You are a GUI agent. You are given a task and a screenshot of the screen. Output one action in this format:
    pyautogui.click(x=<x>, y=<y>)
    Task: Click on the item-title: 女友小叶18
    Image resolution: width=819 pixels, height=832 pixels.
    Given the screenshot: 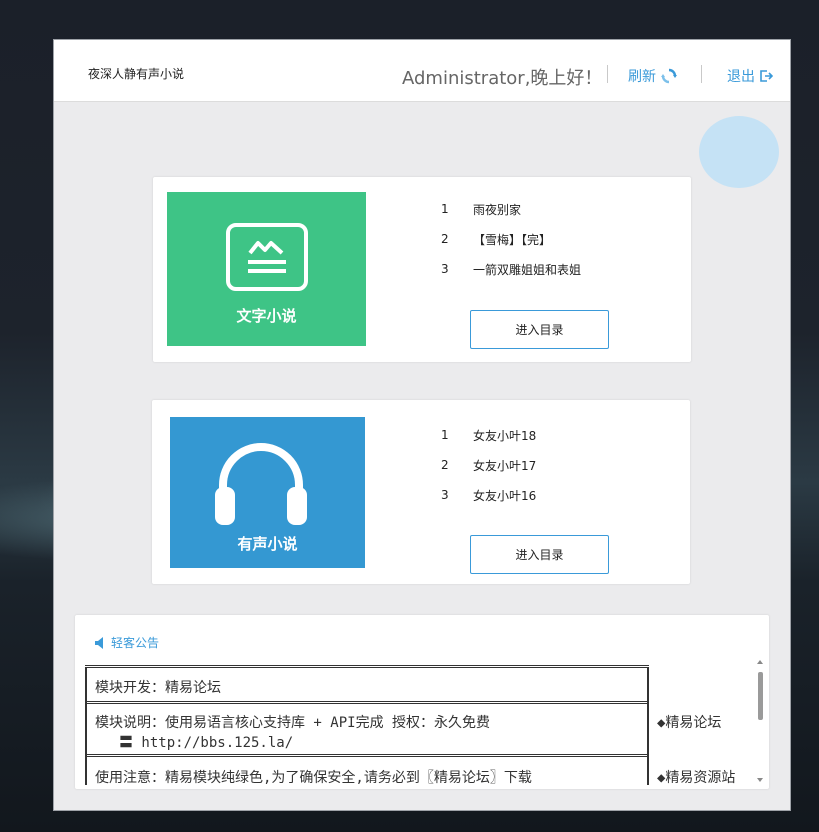 What is the action you would take?
    pyautogui.click(x=505, y=435)
    